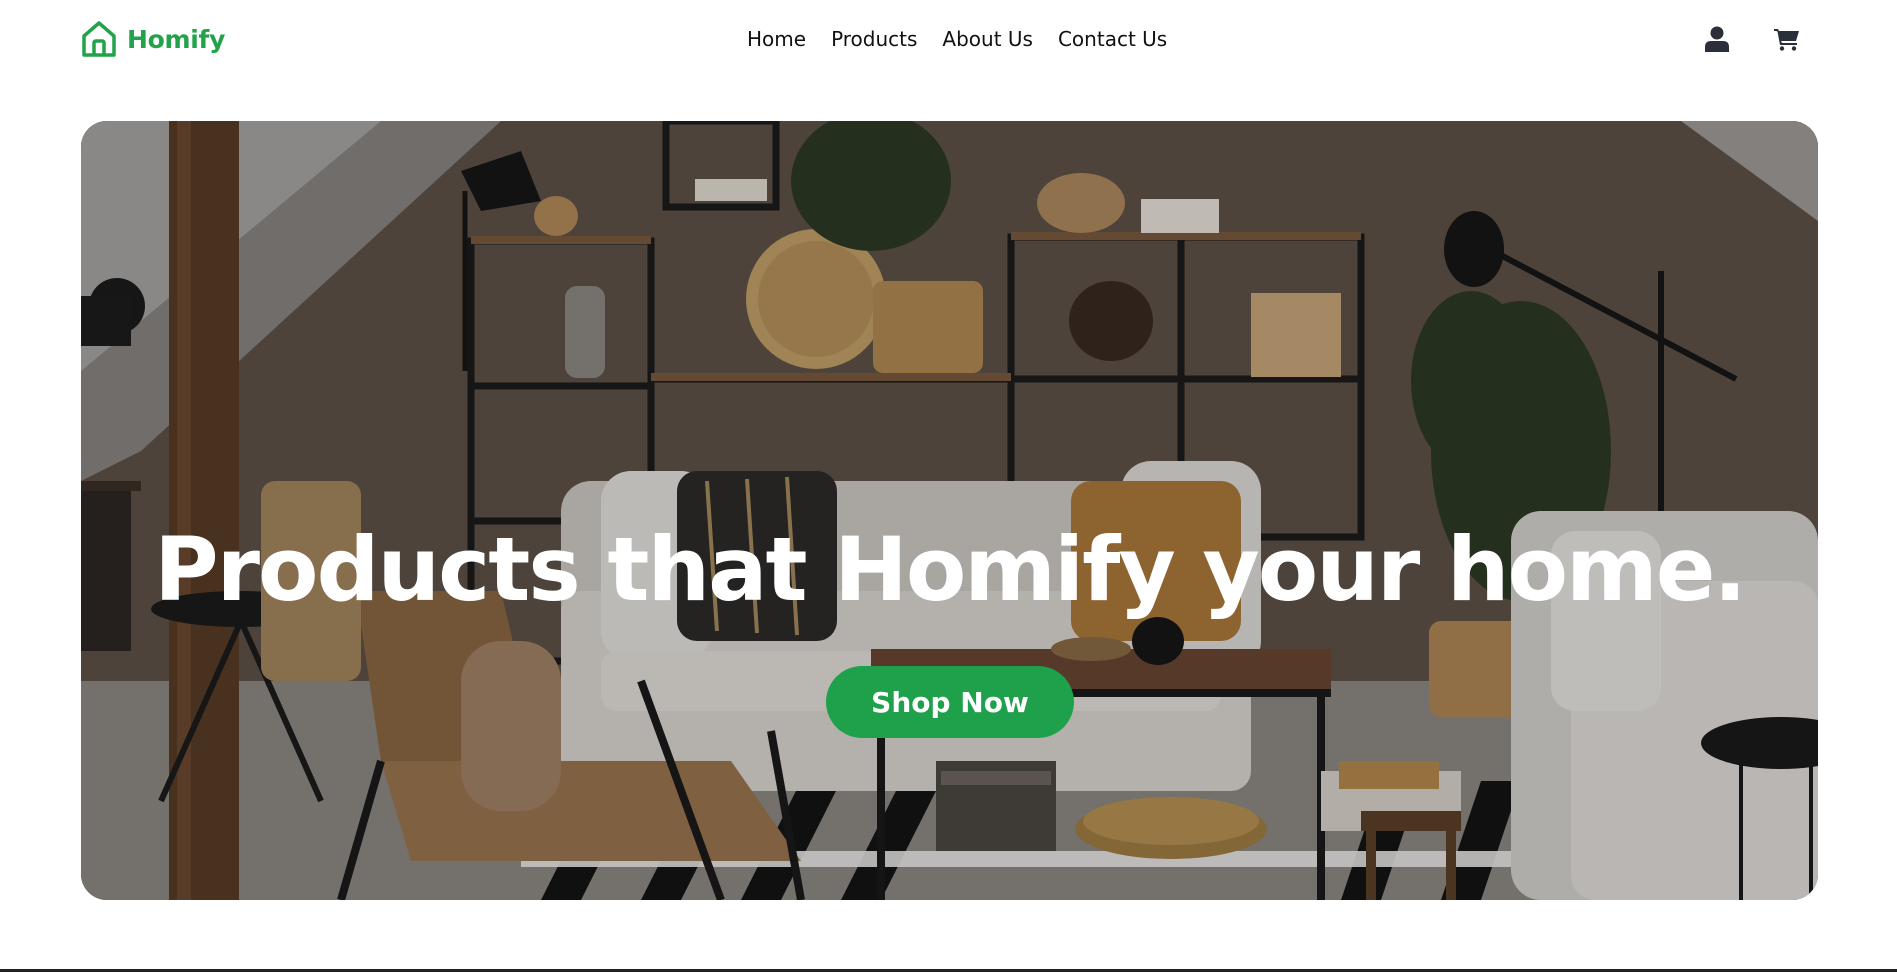 This screenshot has width=1897, height=972. I want to click on nav-contact-us: Contact Us, so click(1112, 39).